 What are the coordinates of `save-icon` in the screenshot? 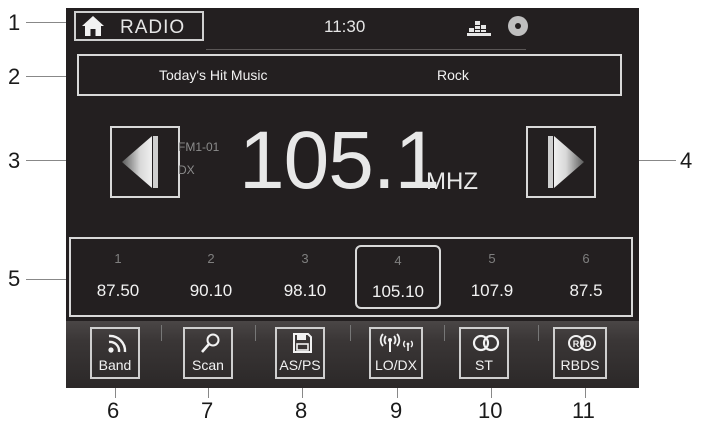 It's located at (302, 343).